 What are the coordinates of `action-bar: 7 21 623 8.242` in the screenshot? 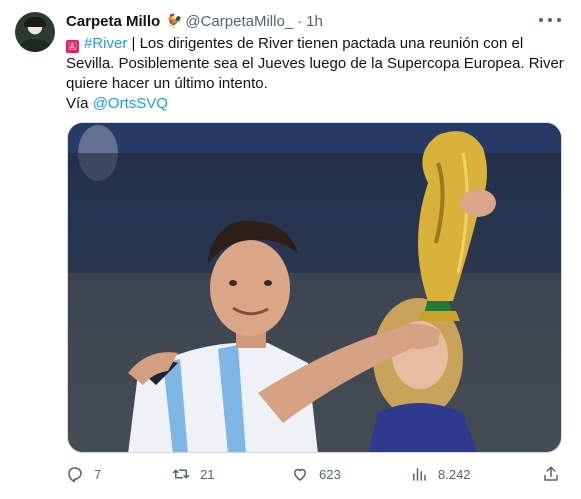 It's located at (314, 475).